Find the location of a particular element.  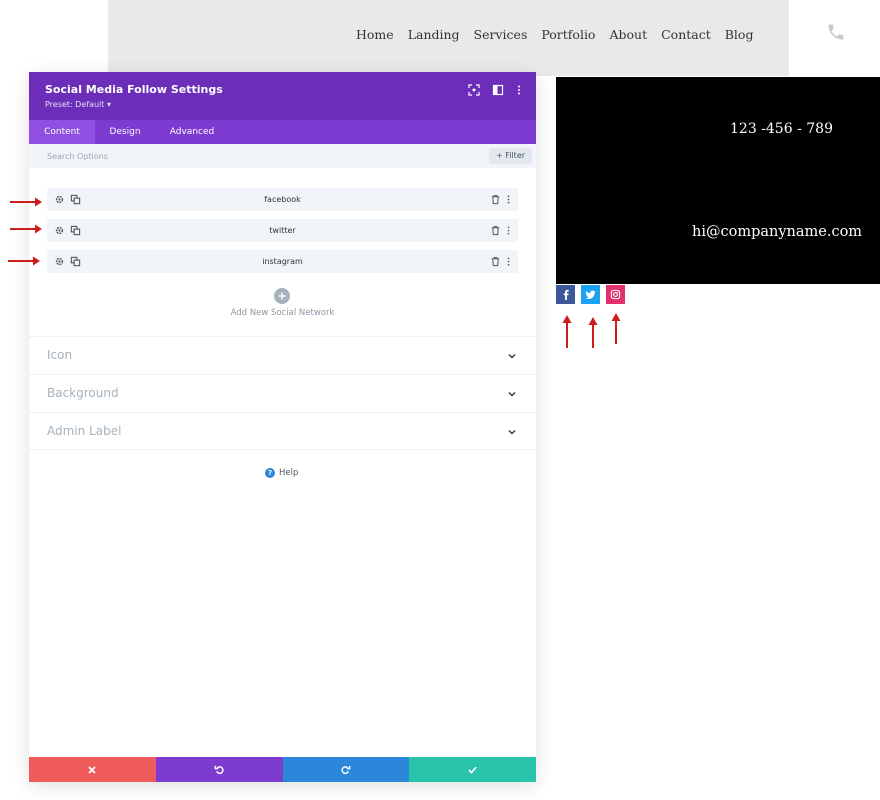

help-icon: ? is located at coordinates (270, 473).